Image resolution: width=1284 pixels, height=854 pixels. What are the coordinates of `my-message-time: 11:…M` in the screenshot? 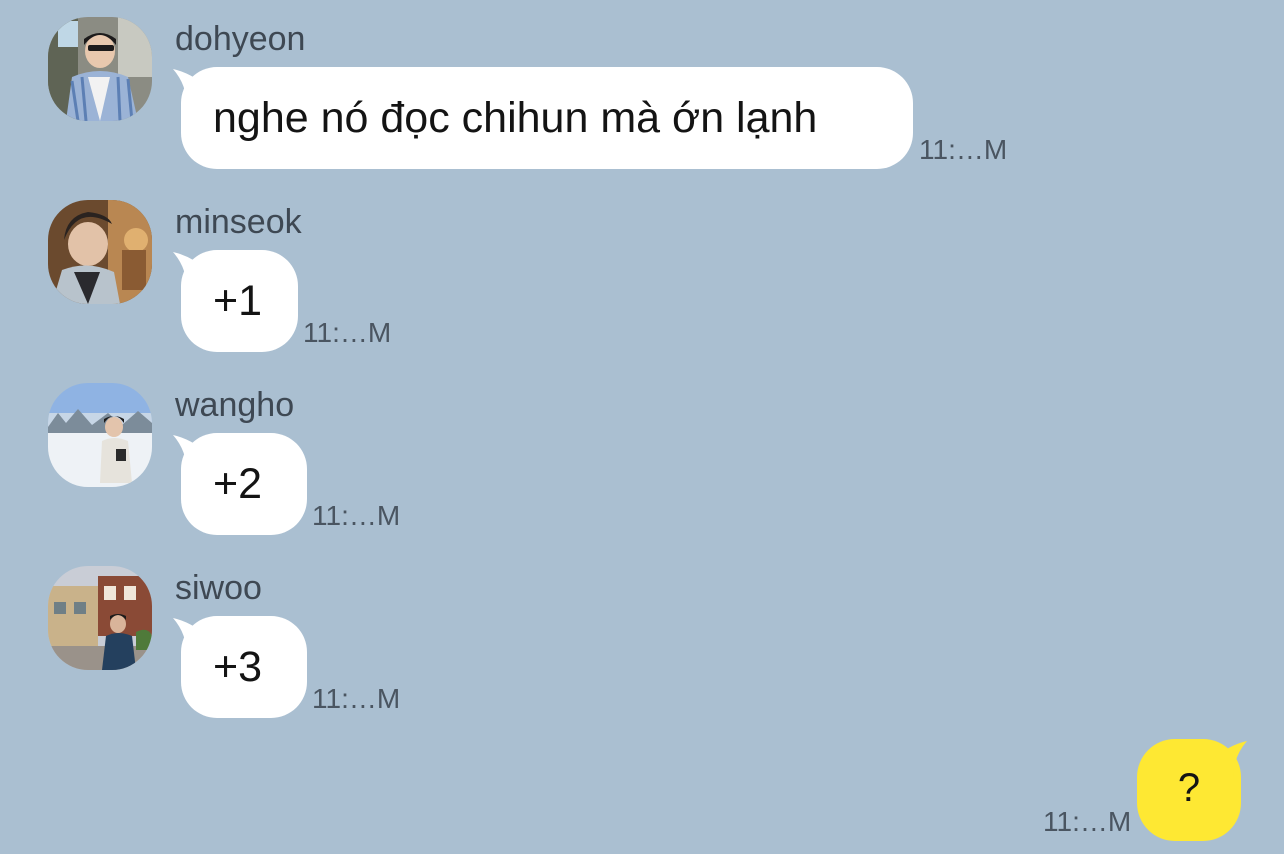 It's located at (1087, 821).